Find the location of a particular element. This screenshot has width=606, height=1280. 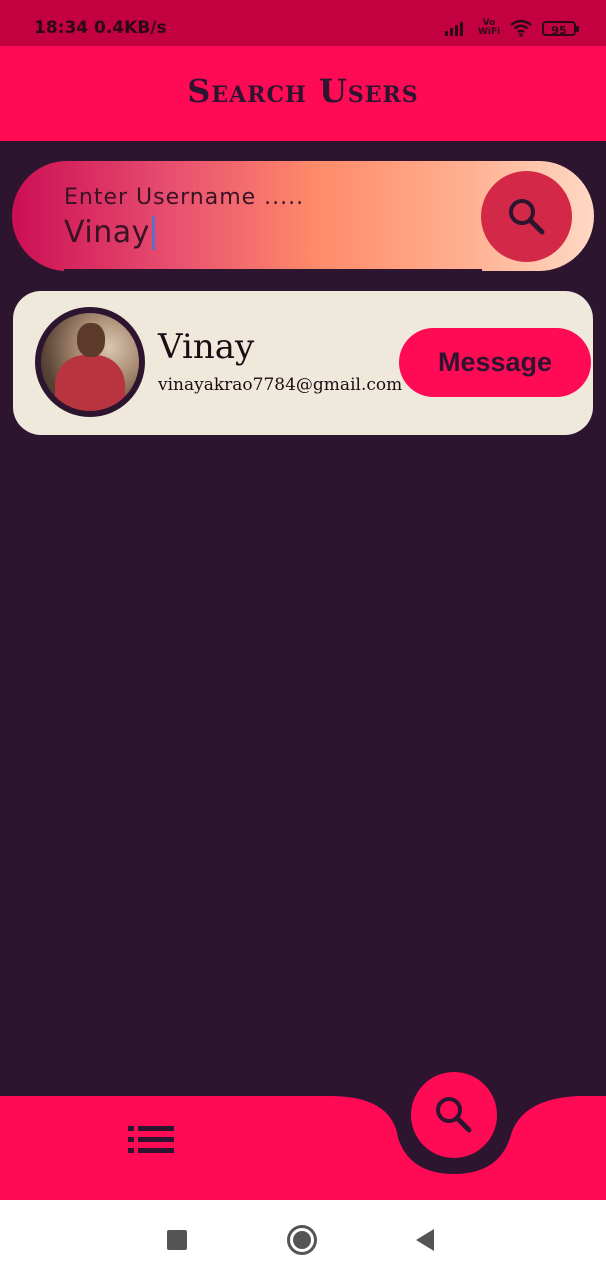

text-caret is located at coordinates (153, 232).